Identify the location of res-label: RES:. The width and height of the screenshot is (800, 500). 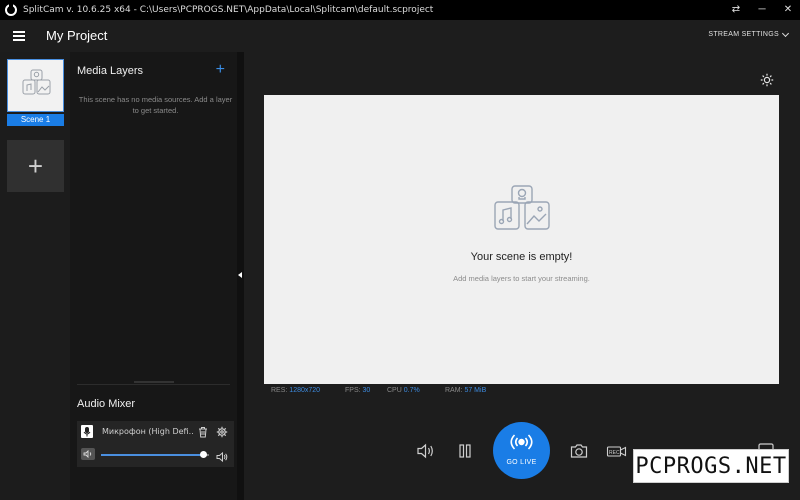
(279, 390).